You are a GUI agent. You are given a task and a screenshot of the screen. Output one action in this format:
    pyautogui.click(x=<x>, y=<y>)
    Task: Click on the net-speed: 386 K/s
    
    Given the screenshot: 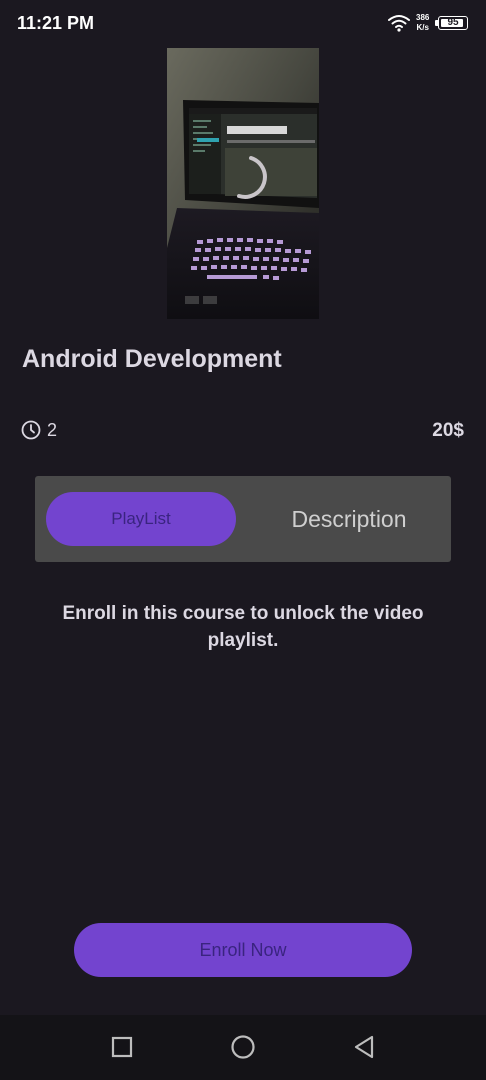 What is the action you would take?
    pyautogui.click(x=422, y=23)
    